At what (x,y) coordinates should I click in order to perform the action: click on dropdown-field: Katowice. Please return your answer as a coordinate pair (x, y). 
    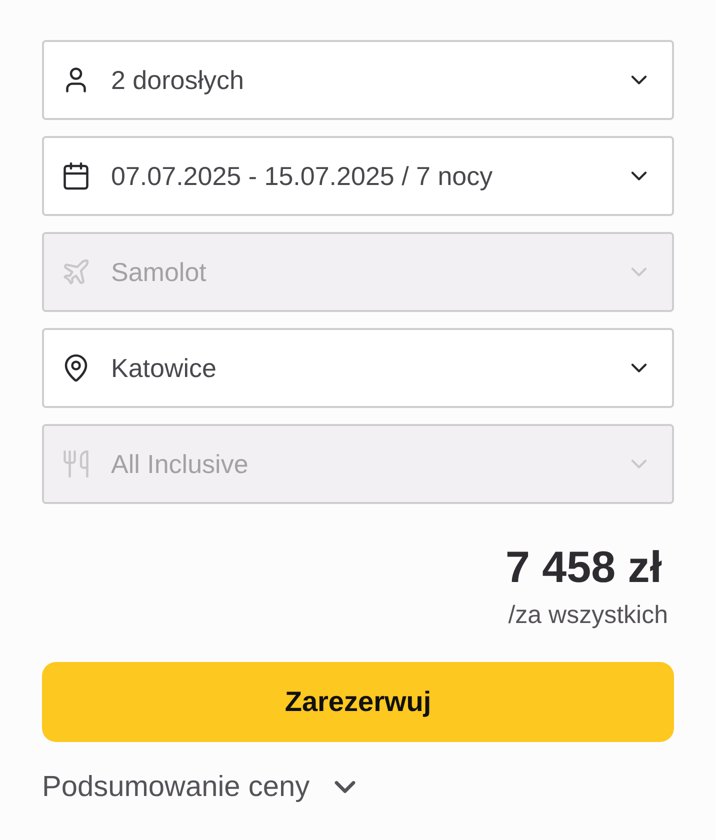
    Looking at the image, I should click on (358, 368).